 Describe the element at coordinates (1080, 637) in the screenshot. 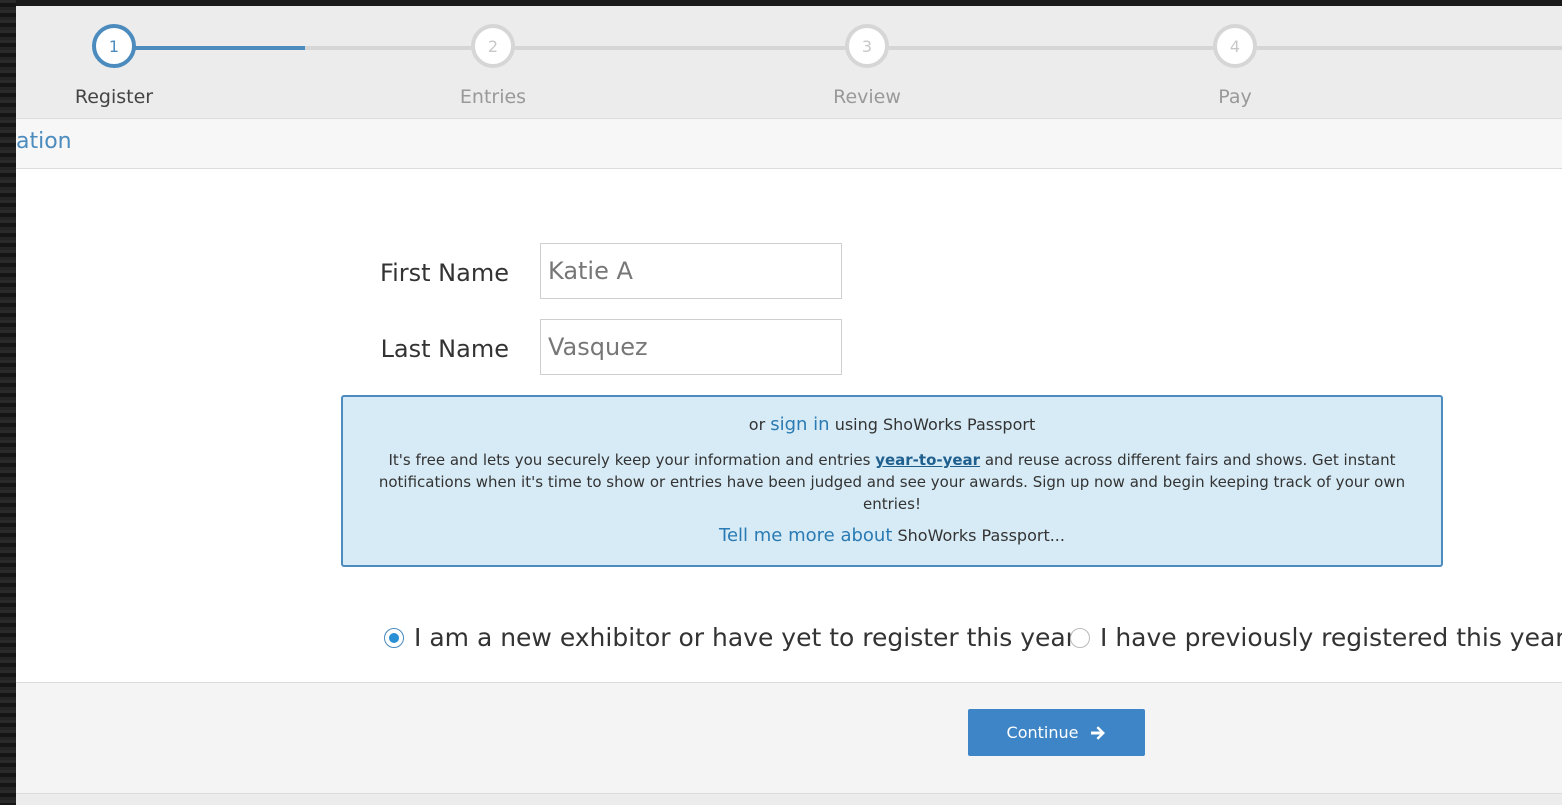

I see `previously-registered-radio` at that location.